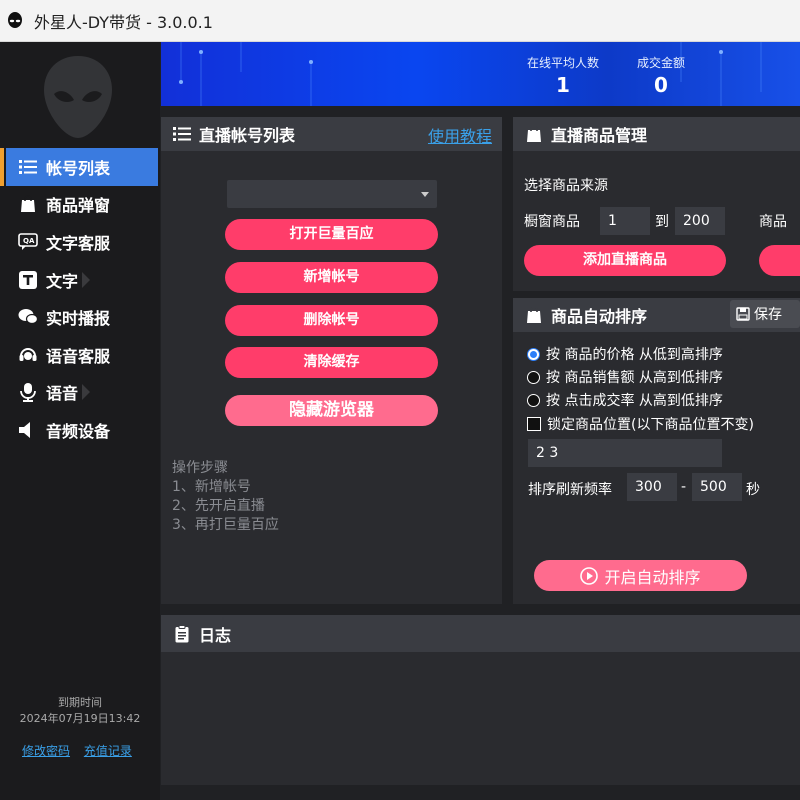 Image resolution: width=800 pixels, height=800 pixels. What do you see at coordinates (400, 21) in the screenshot?
I see `title-bar: 外星人-DY带货 - 3.0.0.1` at bounding box center [400, 21].